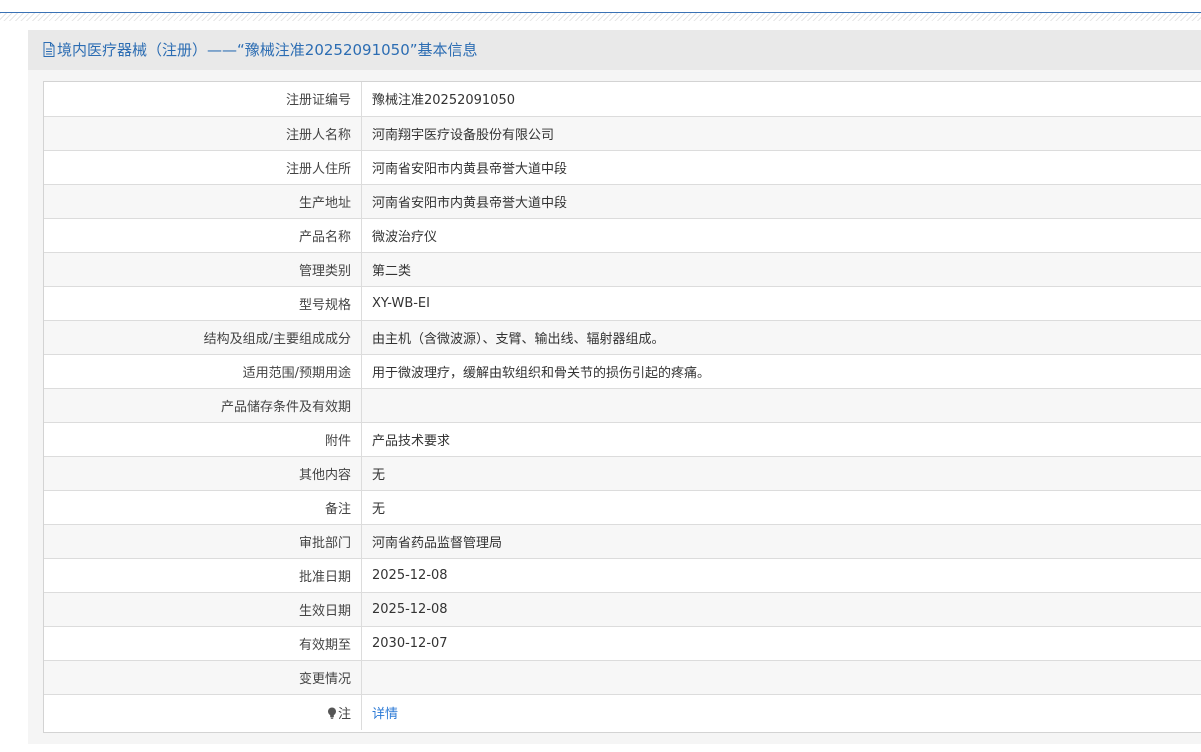  What do you see at coordinates (781, 99) in the screenshot?
I see `row-value: 豫械注准20252091050` at bounding box center [781, 99].